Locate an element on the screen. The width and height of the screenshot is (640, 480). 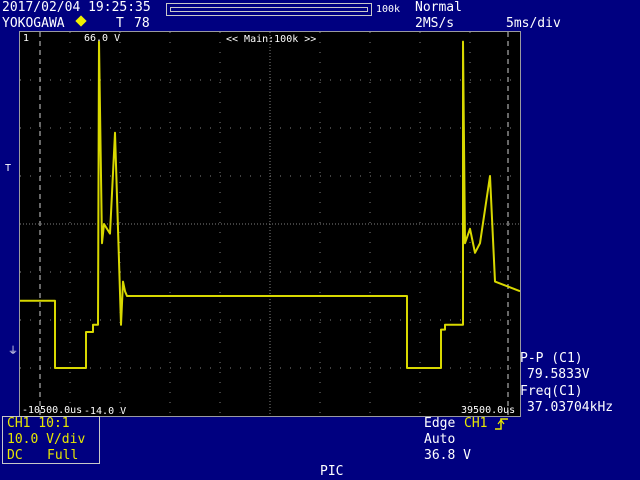
timebase: 5ms/div is located at coordinates (533, 24).